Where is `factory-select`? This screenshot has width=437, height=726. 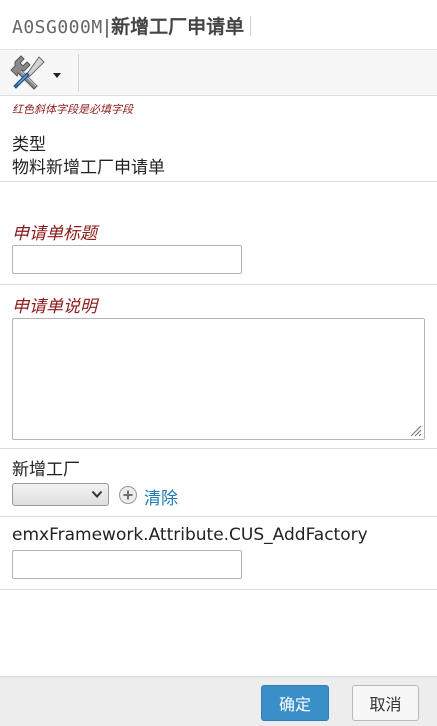
factory-select is located at coordinates (60, 494).